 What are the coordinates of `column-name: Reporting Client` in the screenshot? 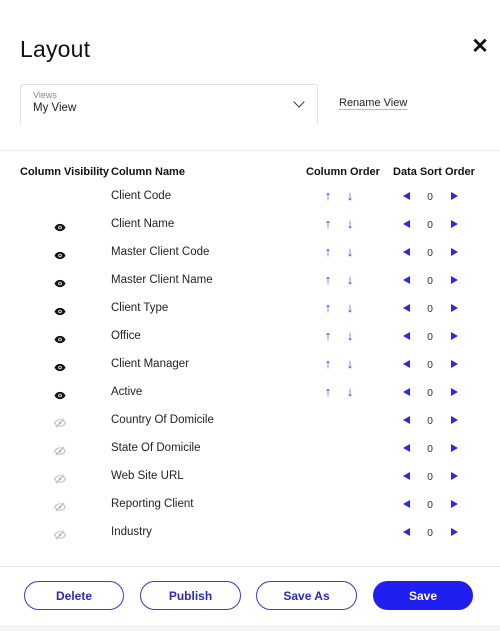 It's located at (152, 504).